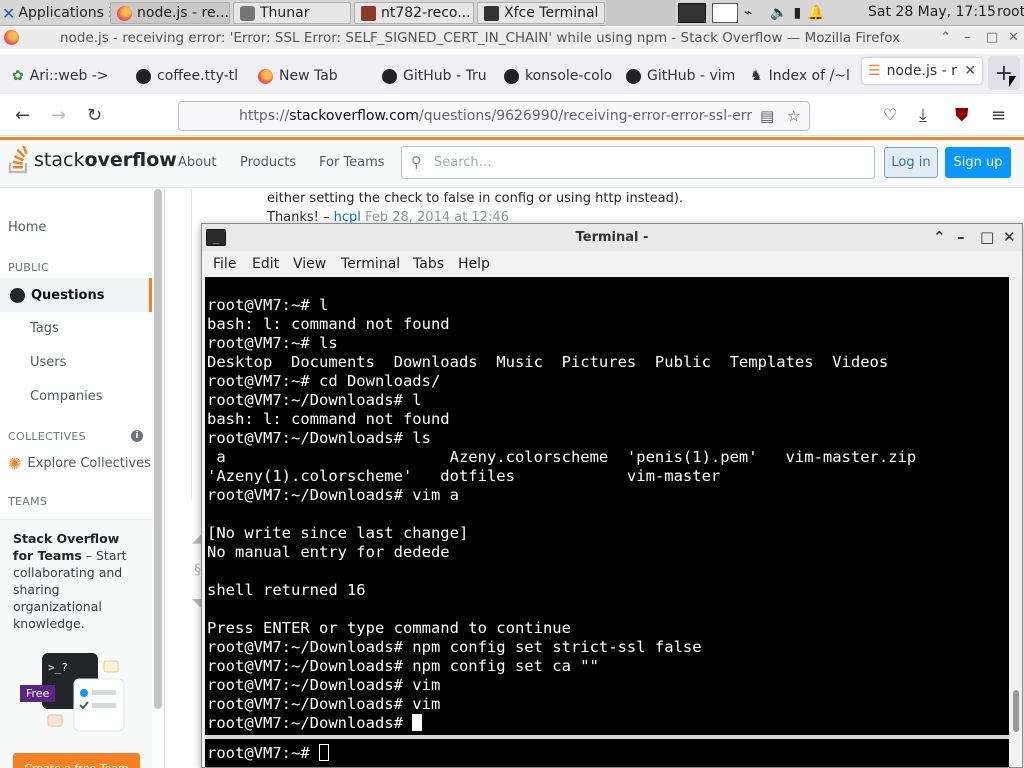 Image resolution: width=1024 pixels, height=768 pixels. Describe the element at coordinates (923, 115) in the screenshot. I see `downloads-icon: ⤓` at that location.